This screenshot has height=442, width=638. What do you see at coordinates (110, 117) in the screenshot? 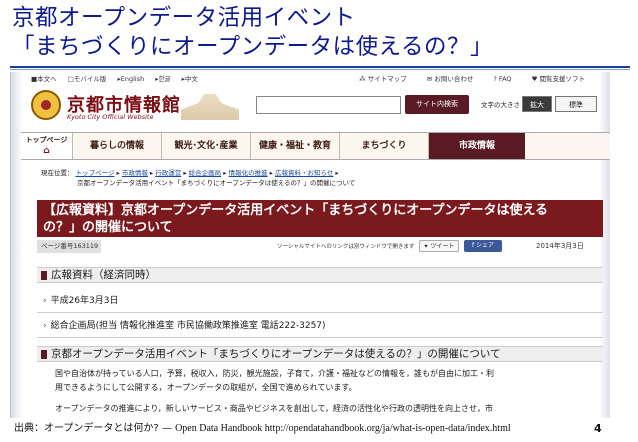
I see `site-name-english: Kyoto City Official Website` at bounding box center [110, 117].